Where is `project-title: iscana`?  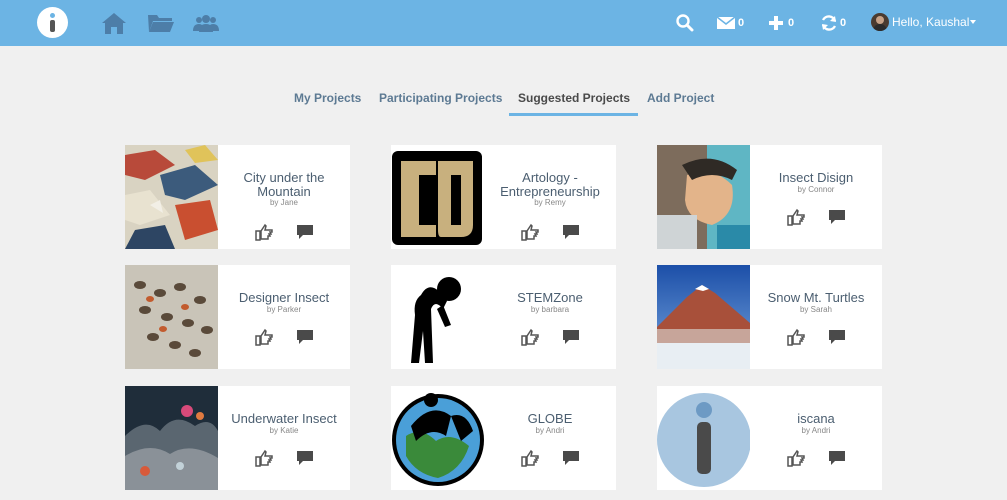
project-title: iscana is located at coordinates (816, 419).